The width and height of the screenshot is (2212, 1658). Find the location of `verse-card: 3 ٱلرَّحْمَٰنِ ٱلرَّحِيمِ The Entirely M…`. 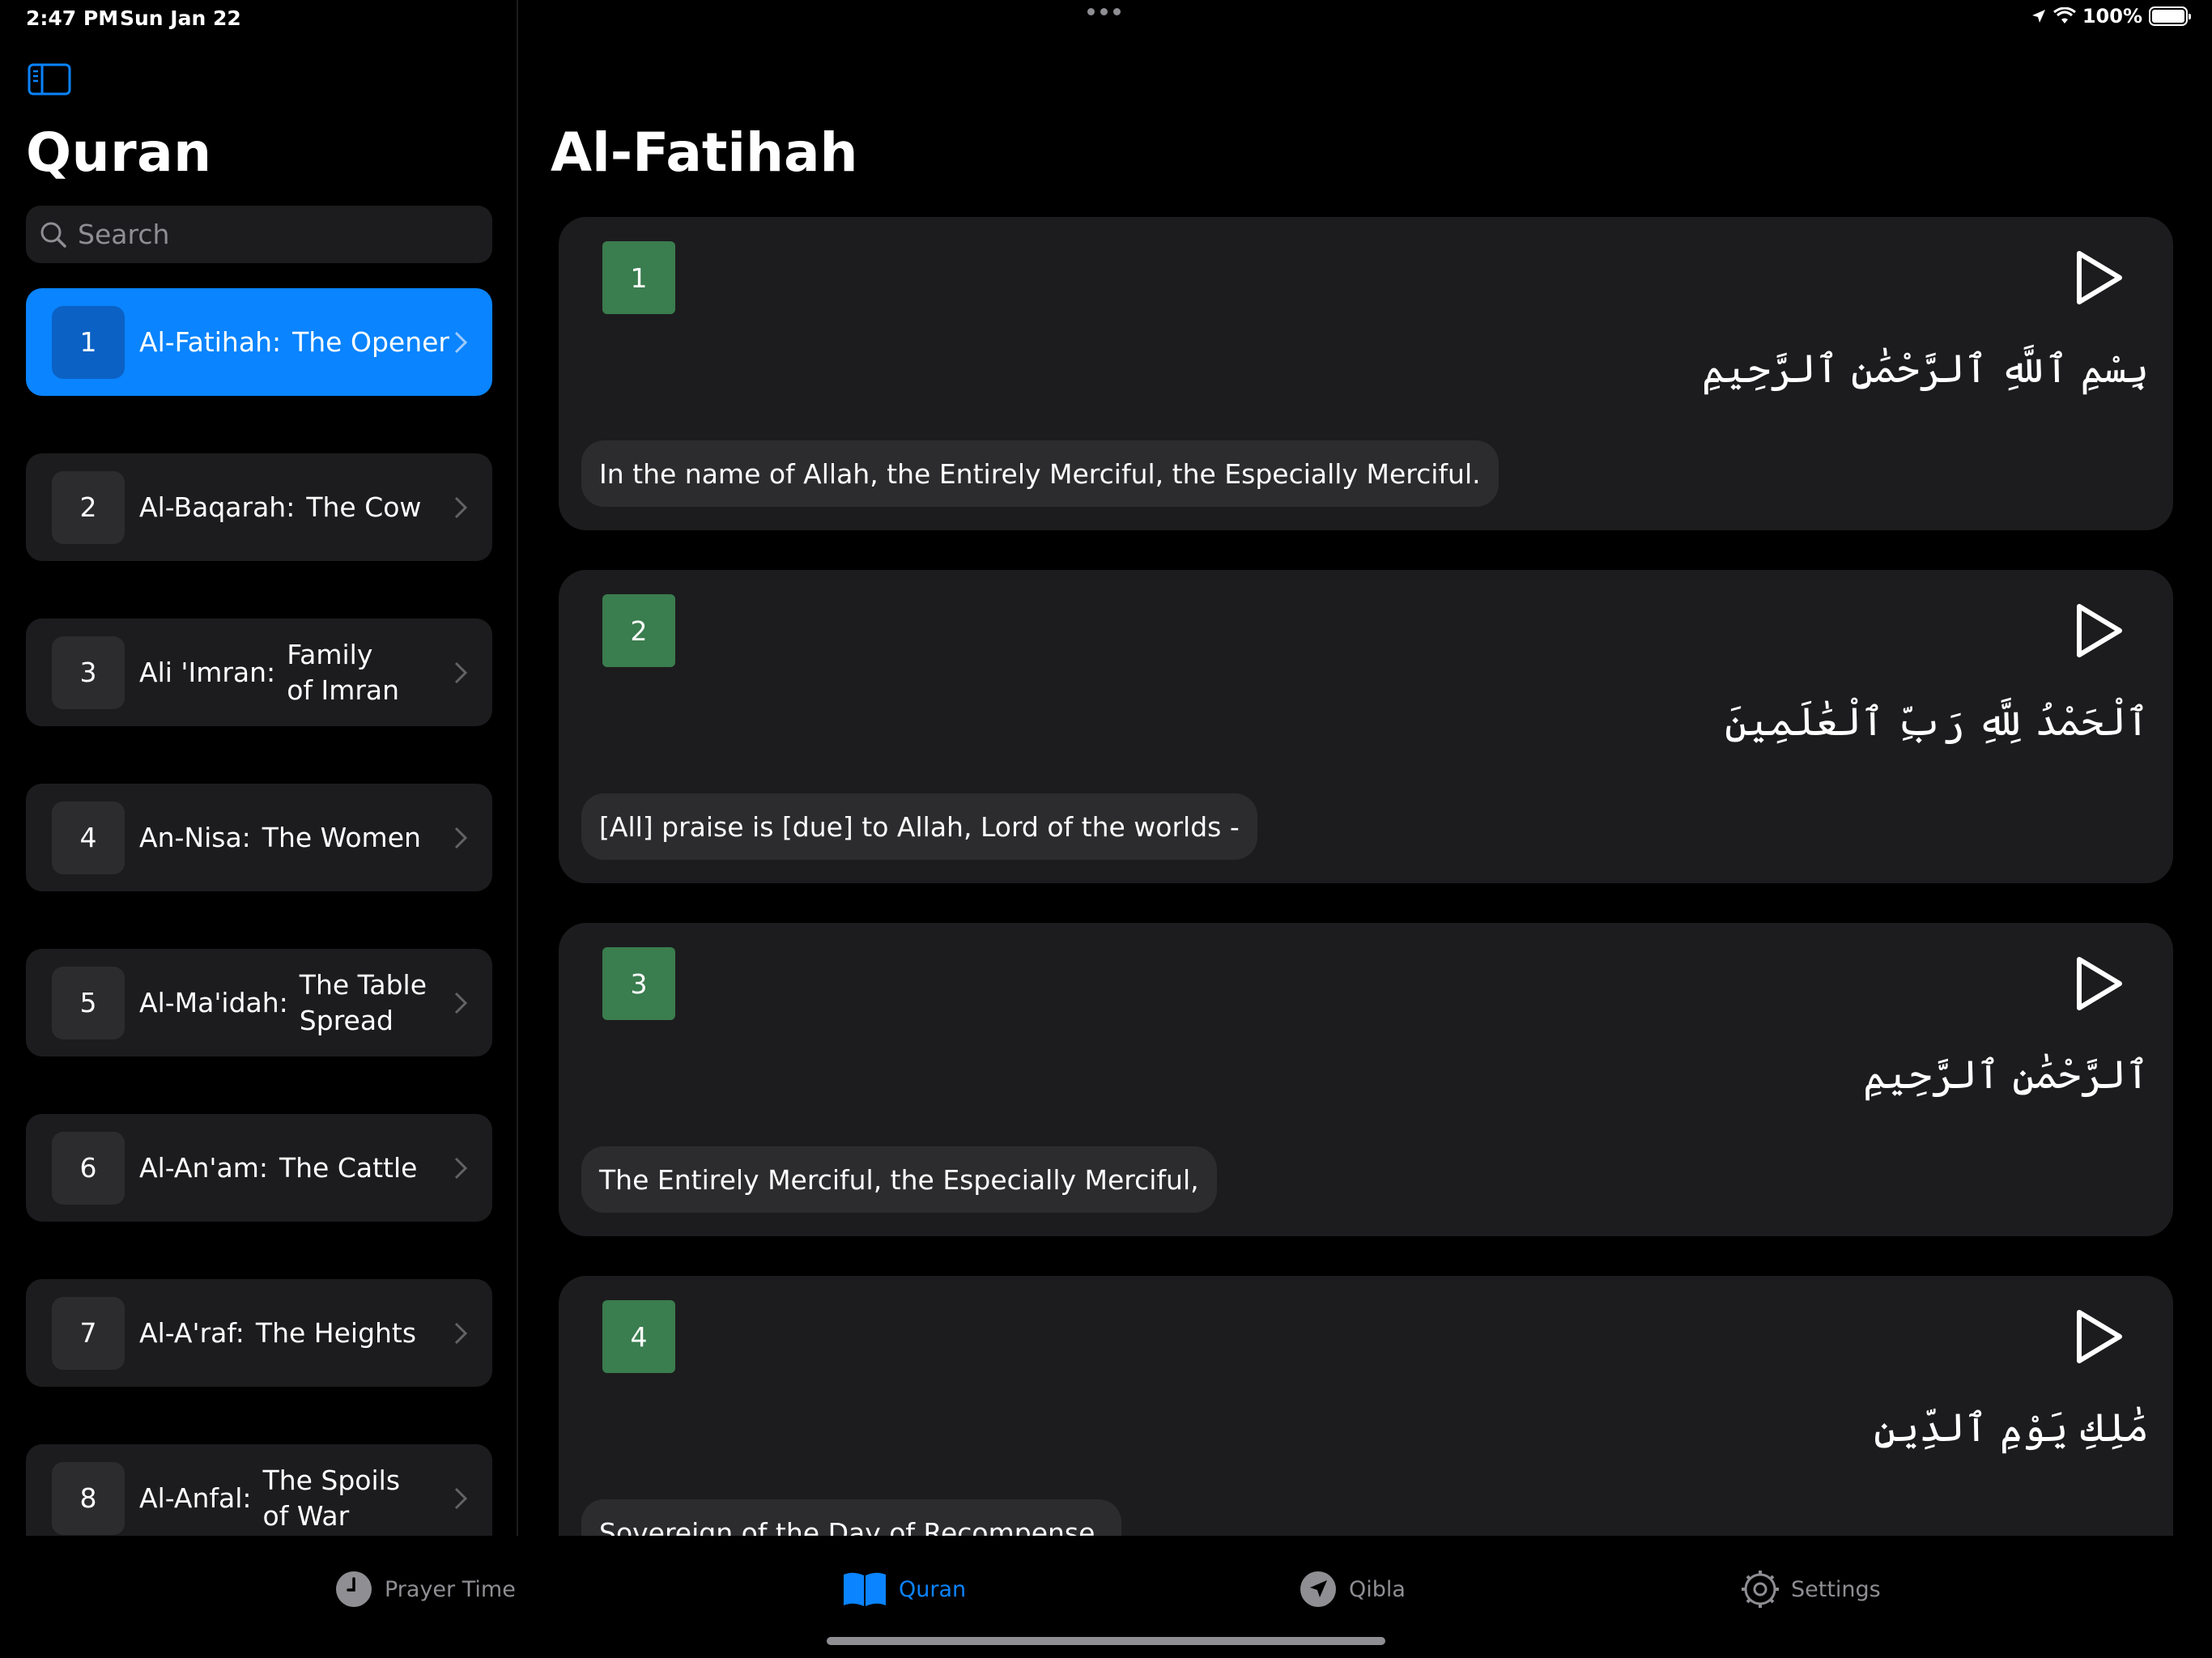

verse-card: 3 ٱلرَّحْمَٰنِ ٱلرَّحِيمِ The Entirely M… is located at coordinates (1366, 1079).